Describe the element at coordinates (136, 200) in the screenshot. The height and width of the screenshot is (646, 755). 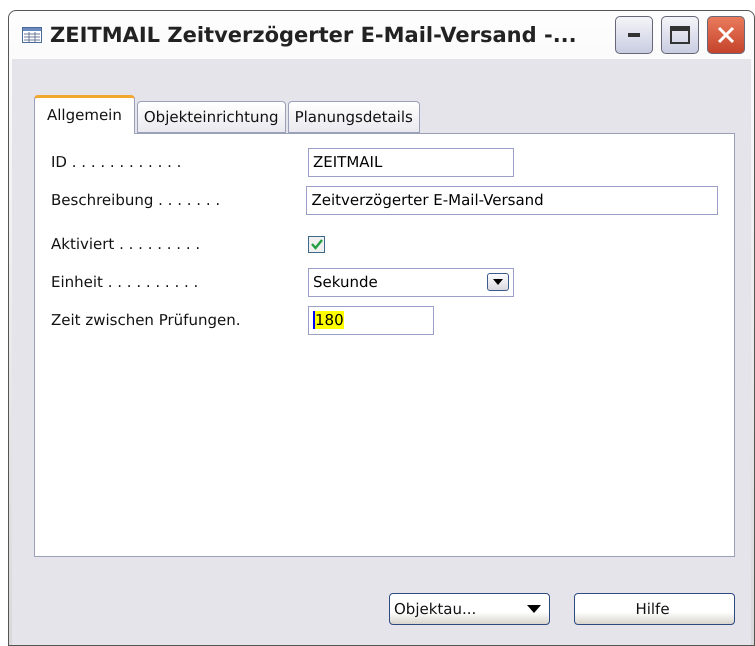
I see `field-label: Beschreibung . . . . . . .` at that location.